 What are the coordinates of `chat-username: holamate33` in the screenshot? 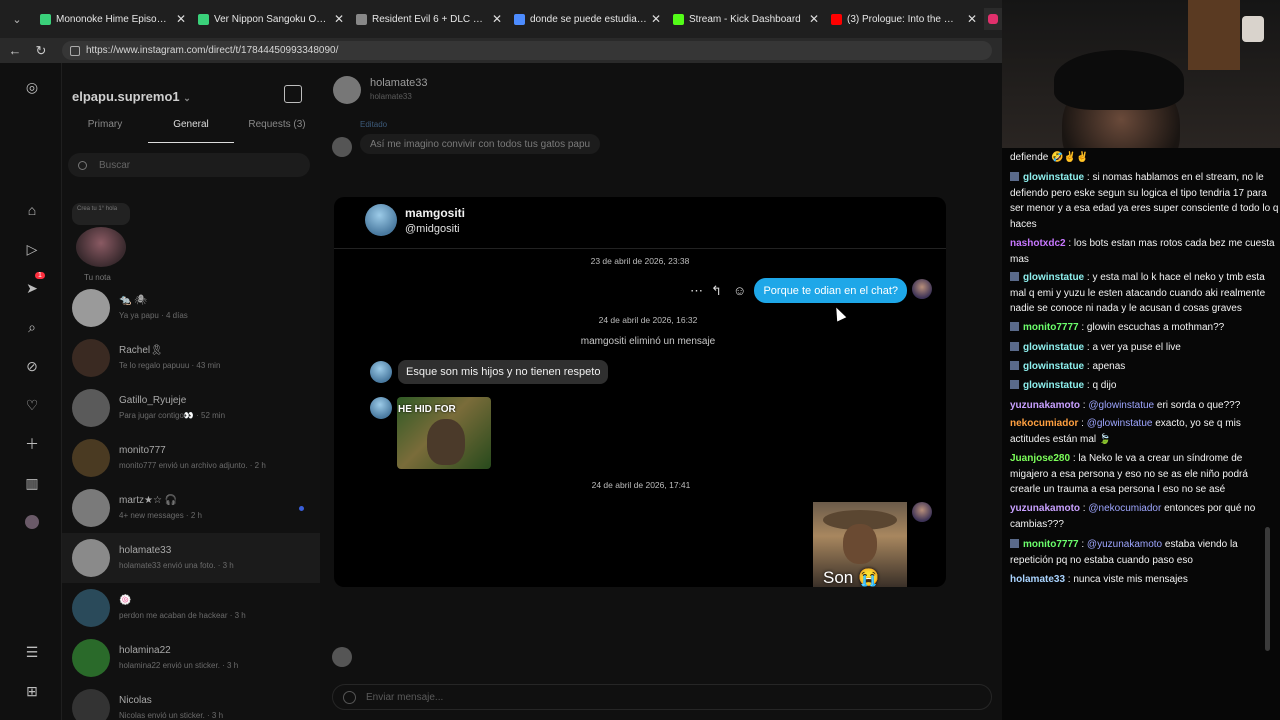 It's located at (1037, 579).